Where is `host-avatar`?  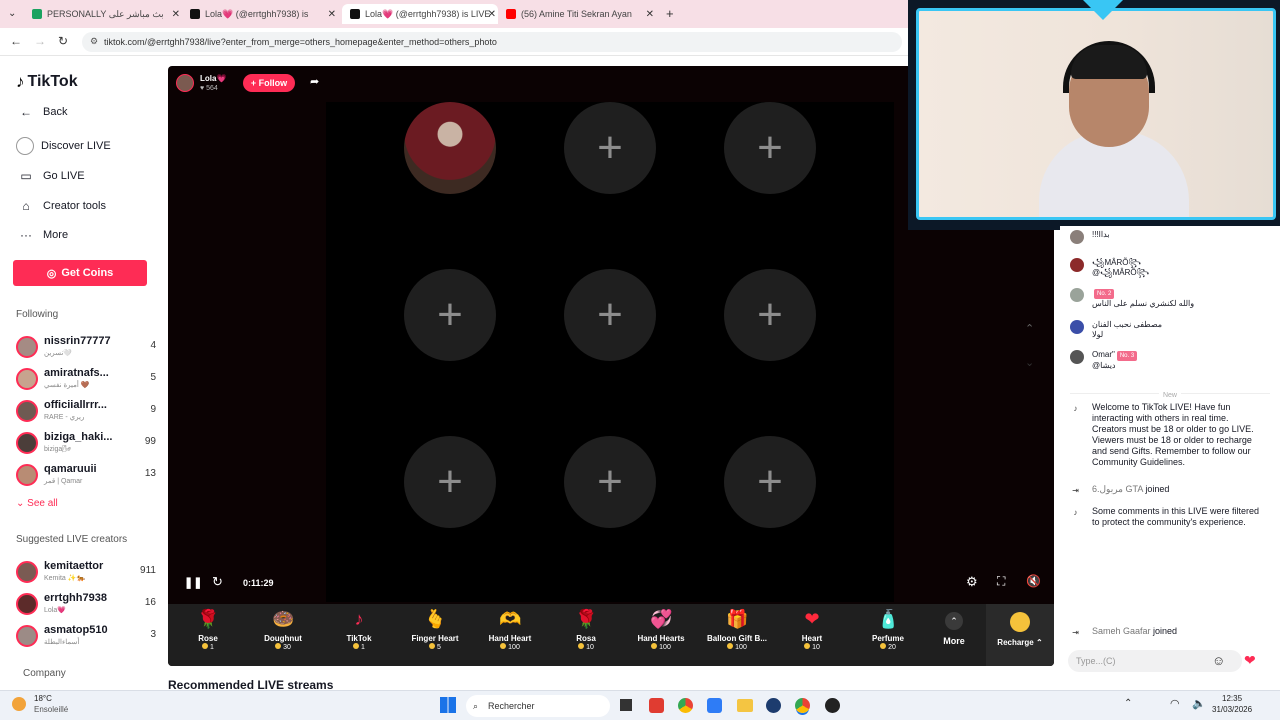
host-avatar is located at coordinates (185, 83).